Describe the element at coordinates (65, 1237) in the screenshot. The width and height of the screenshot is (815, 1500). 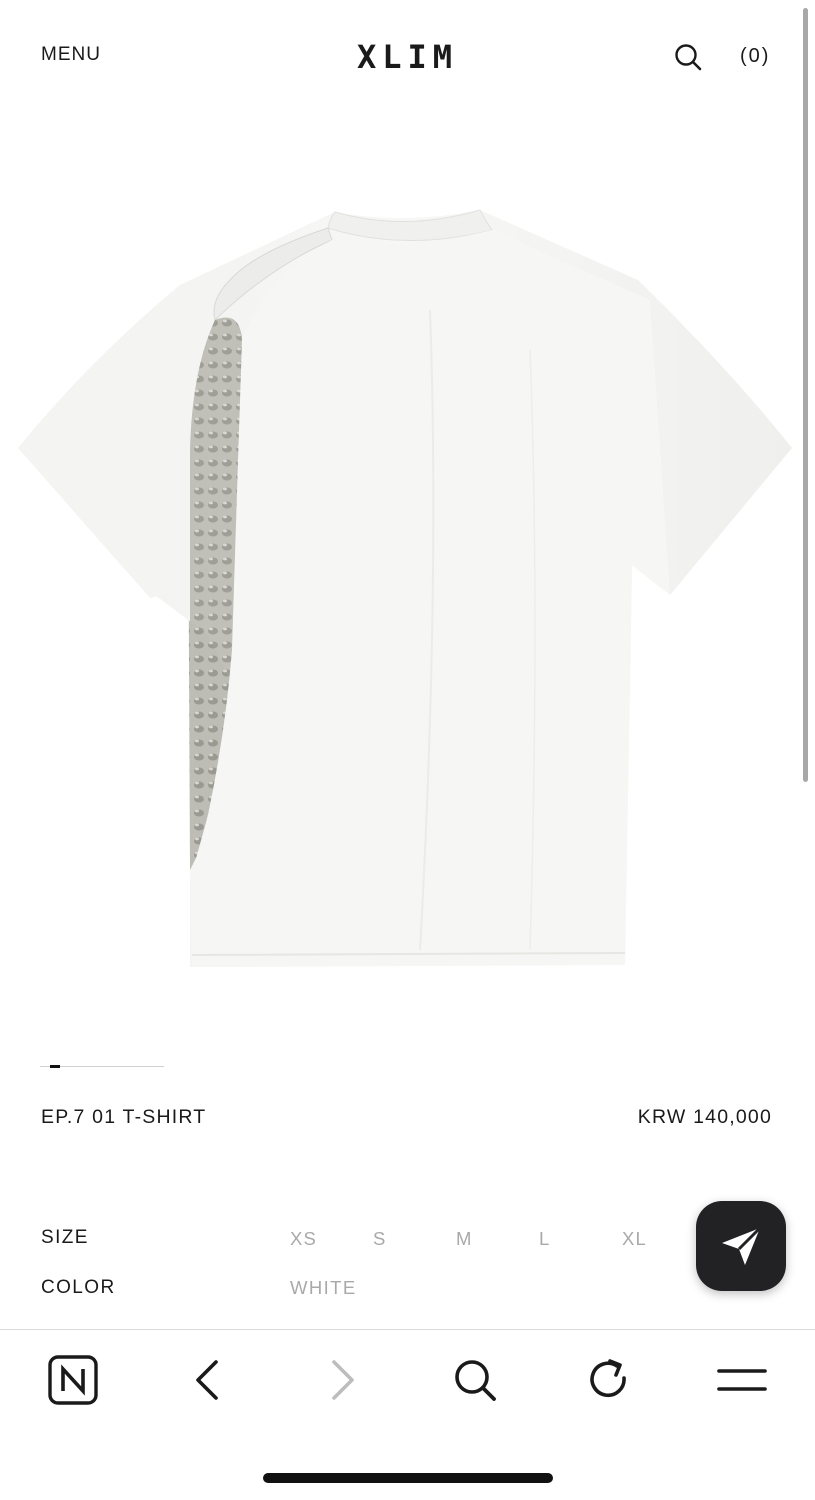
I see `size-label: SIZE` at that location.